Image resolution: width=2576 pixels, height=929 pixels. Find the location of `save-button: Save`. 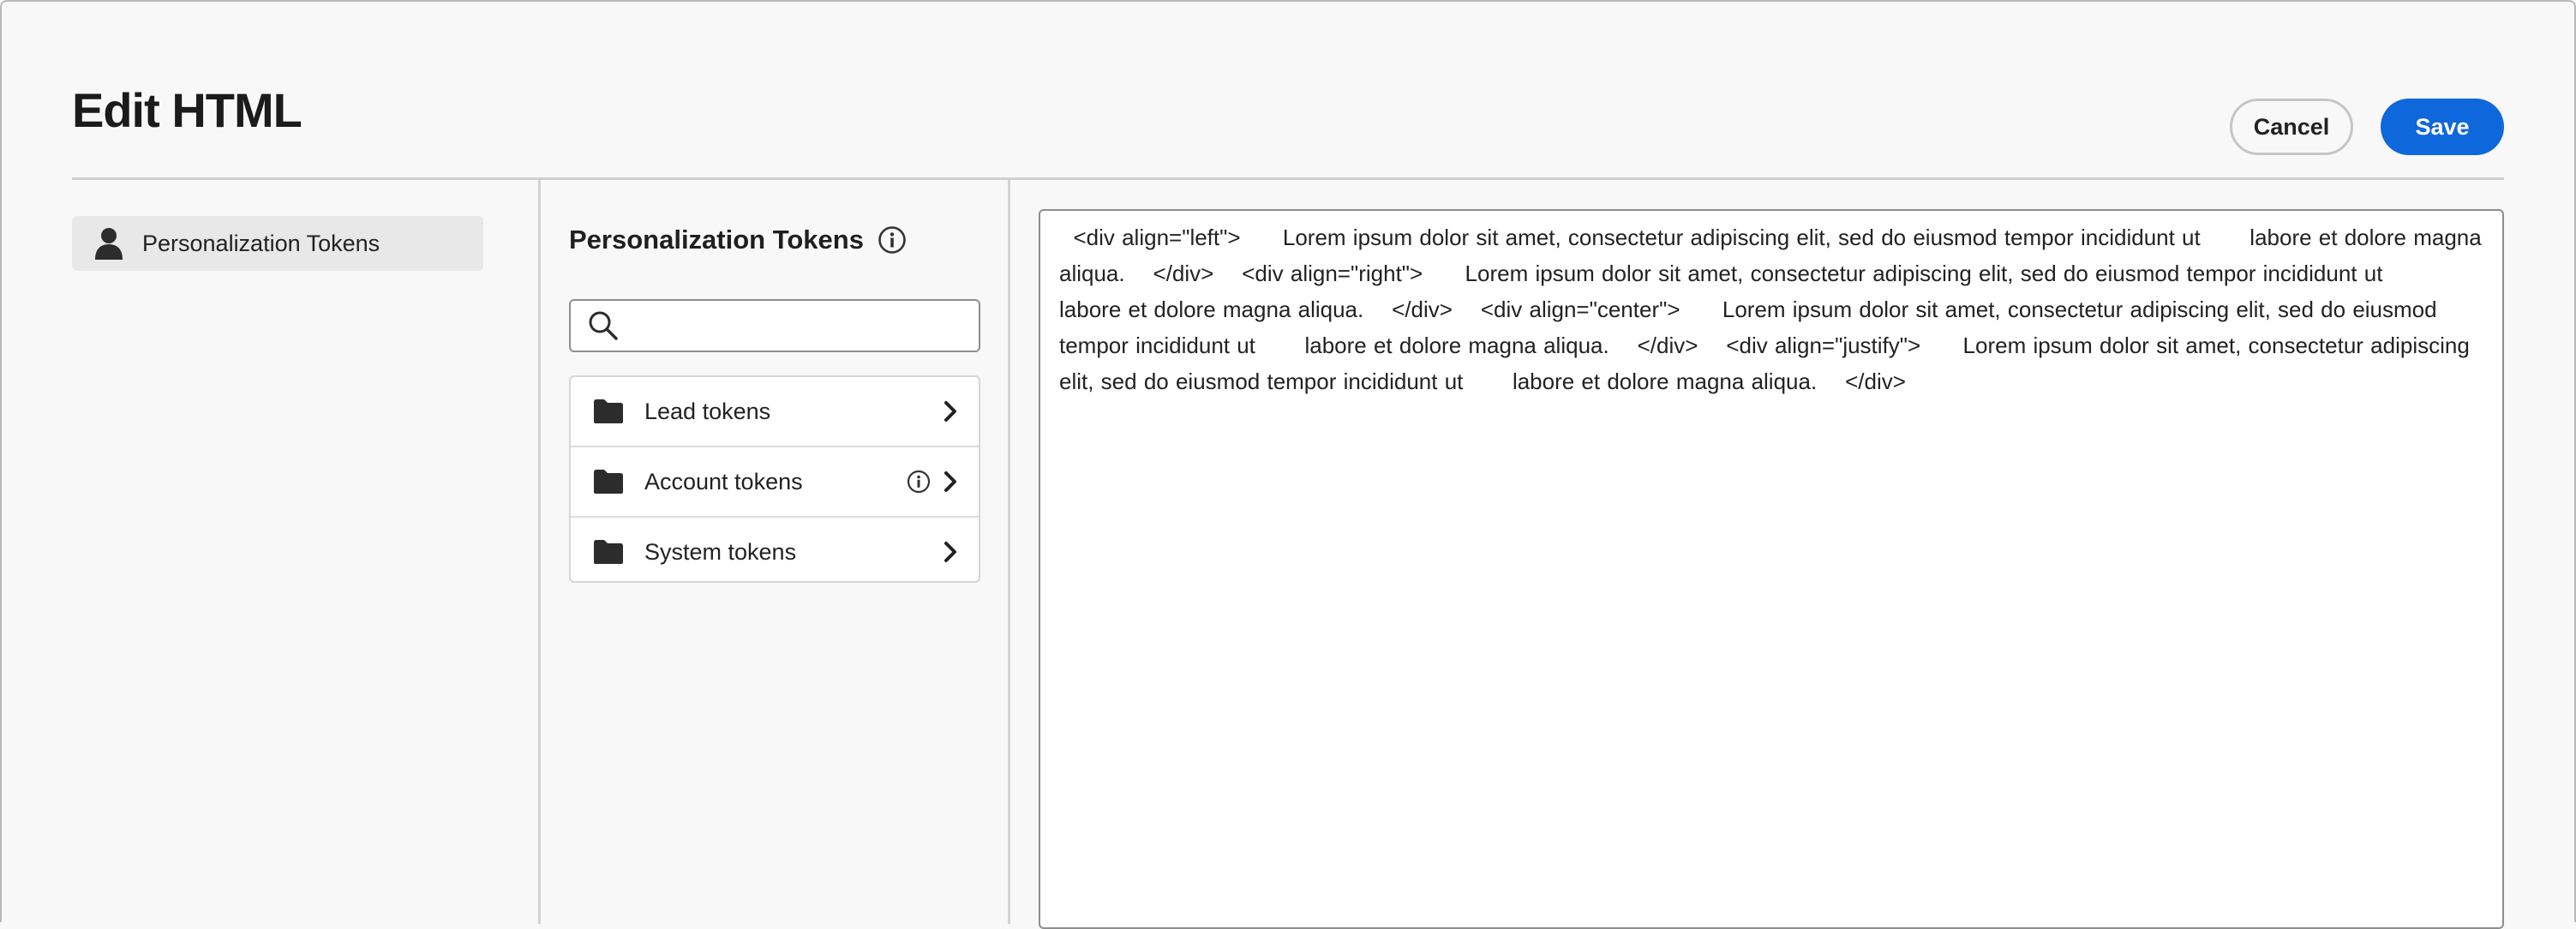

save-button: Save is located at coordinates (2442, 127).